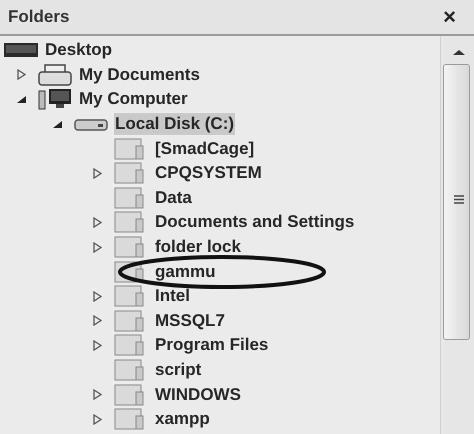 Image resolution: width=474 pixels, height=434 pixels. Describe the element at coordinates (79, 50) in the screenshot. I see `tree-item: Desktop` at that location.